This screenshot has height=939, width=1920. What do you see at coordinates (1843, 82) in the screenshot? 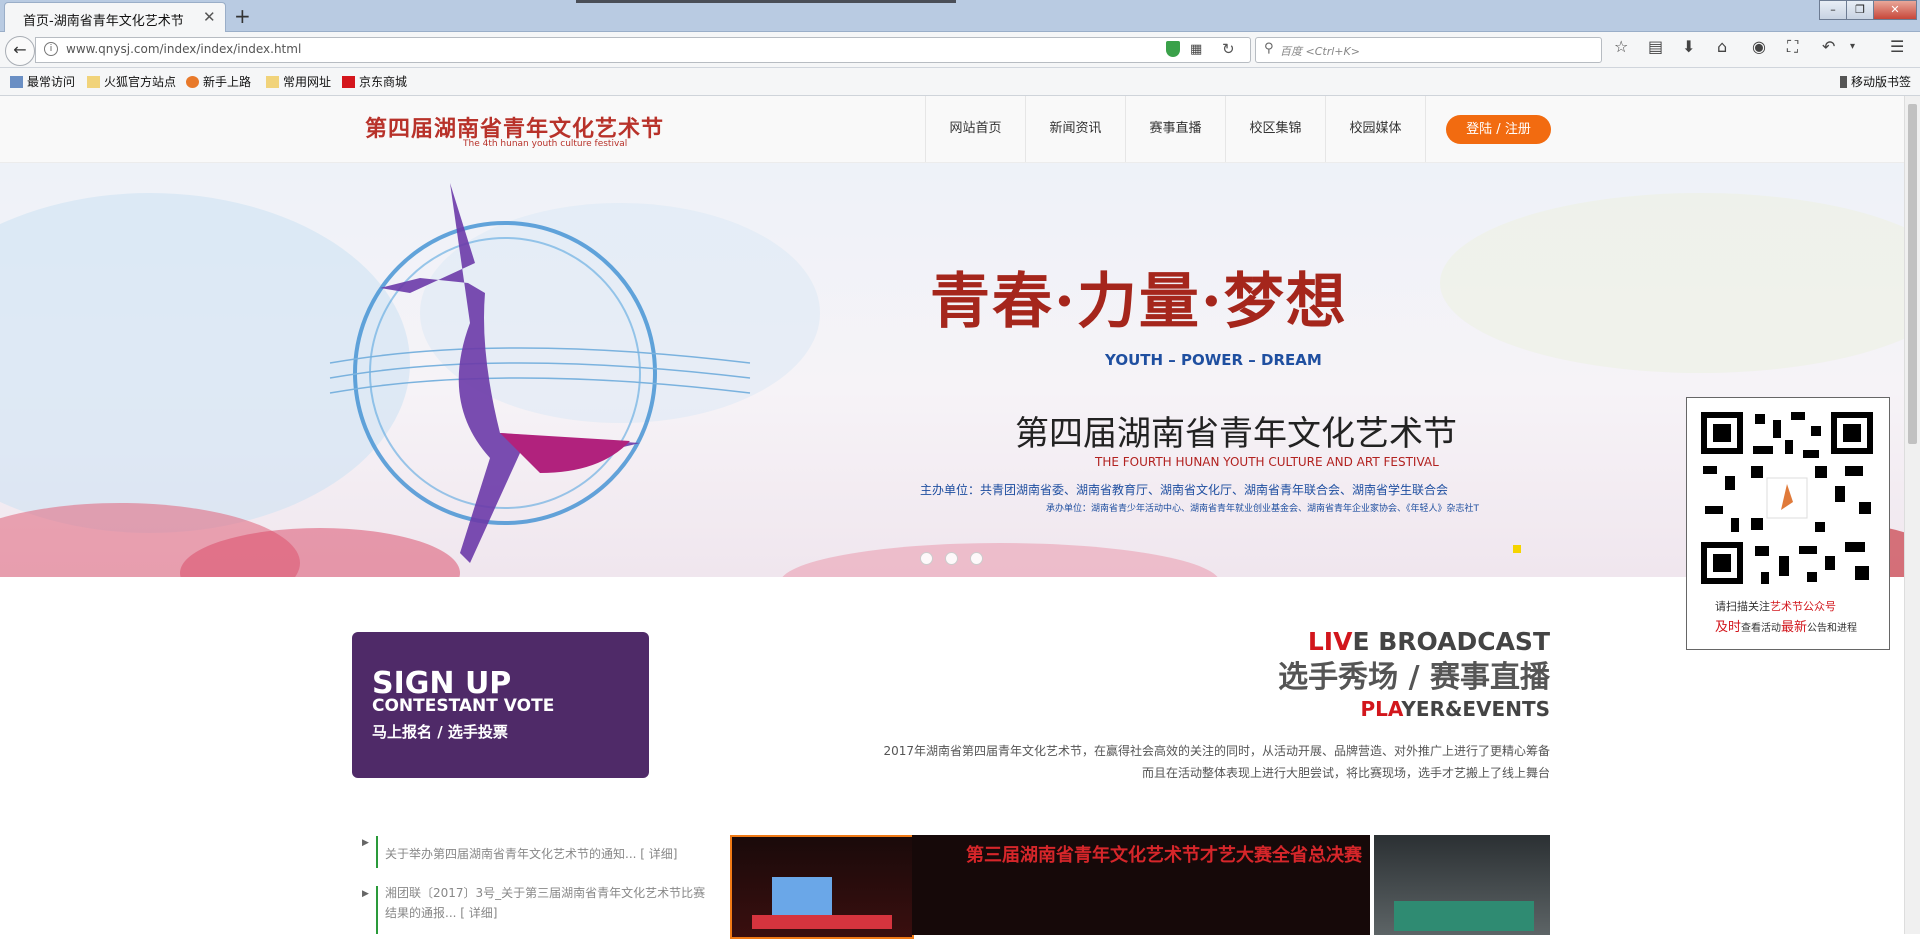
I see `phone-icon` at bounding box center [1843, 82].